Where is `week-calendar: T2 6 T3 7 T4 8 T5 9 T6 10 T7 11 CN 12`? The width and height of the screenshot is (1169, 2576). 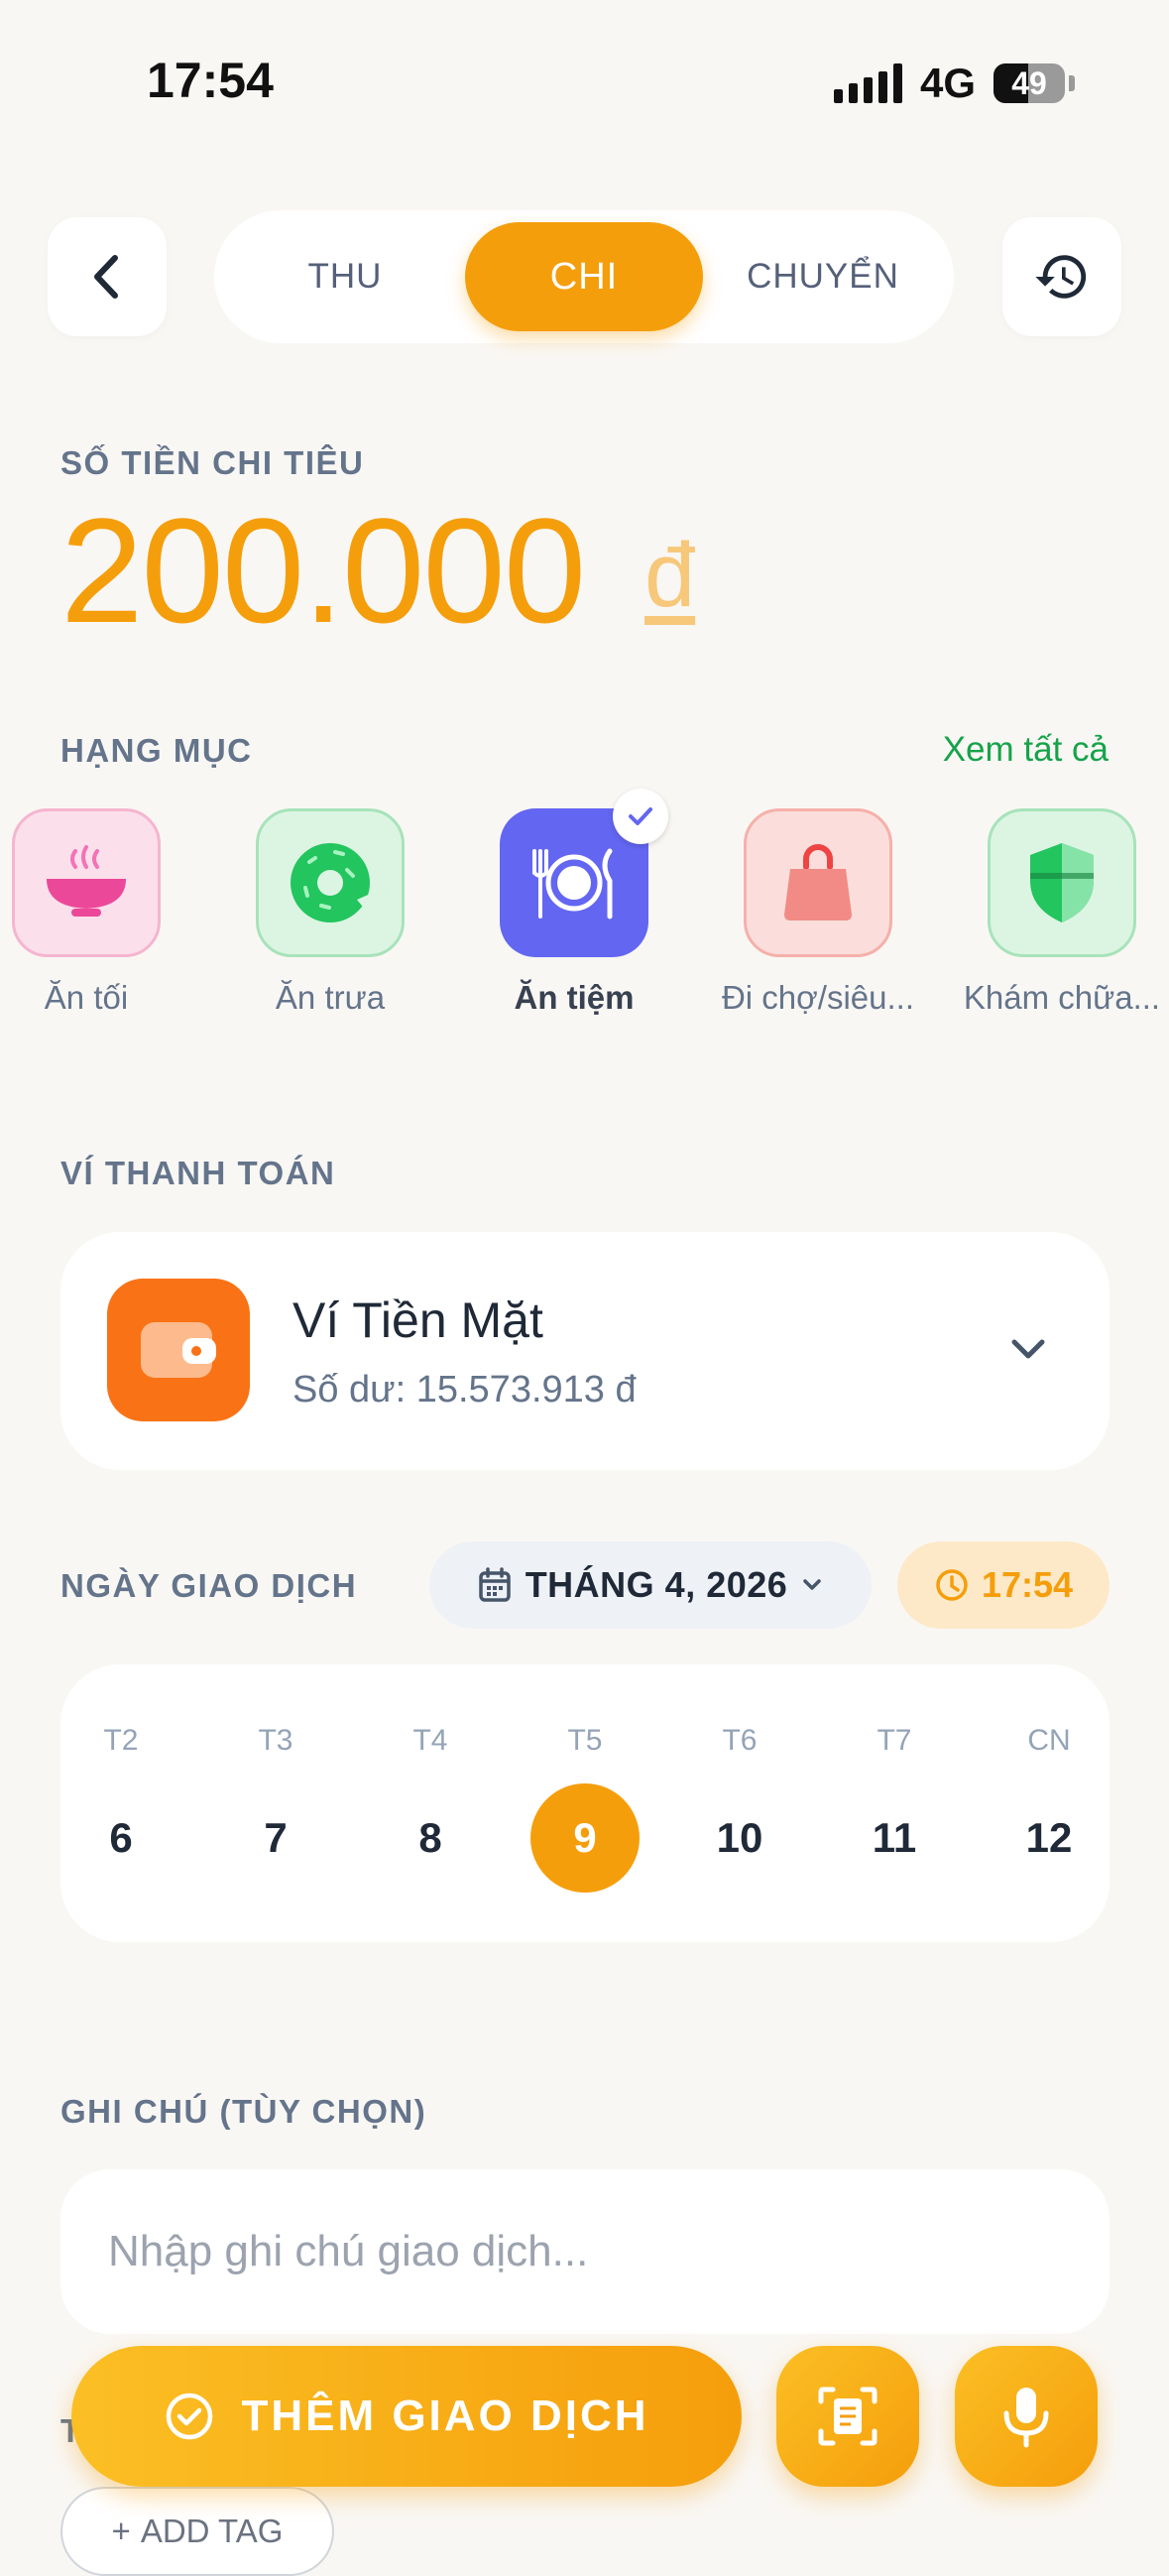 week-calendar: T2 6 T3 7 T4 8 T5 9 T6 10 T7 11 CN 12 is located at coordinates (585, 1803).